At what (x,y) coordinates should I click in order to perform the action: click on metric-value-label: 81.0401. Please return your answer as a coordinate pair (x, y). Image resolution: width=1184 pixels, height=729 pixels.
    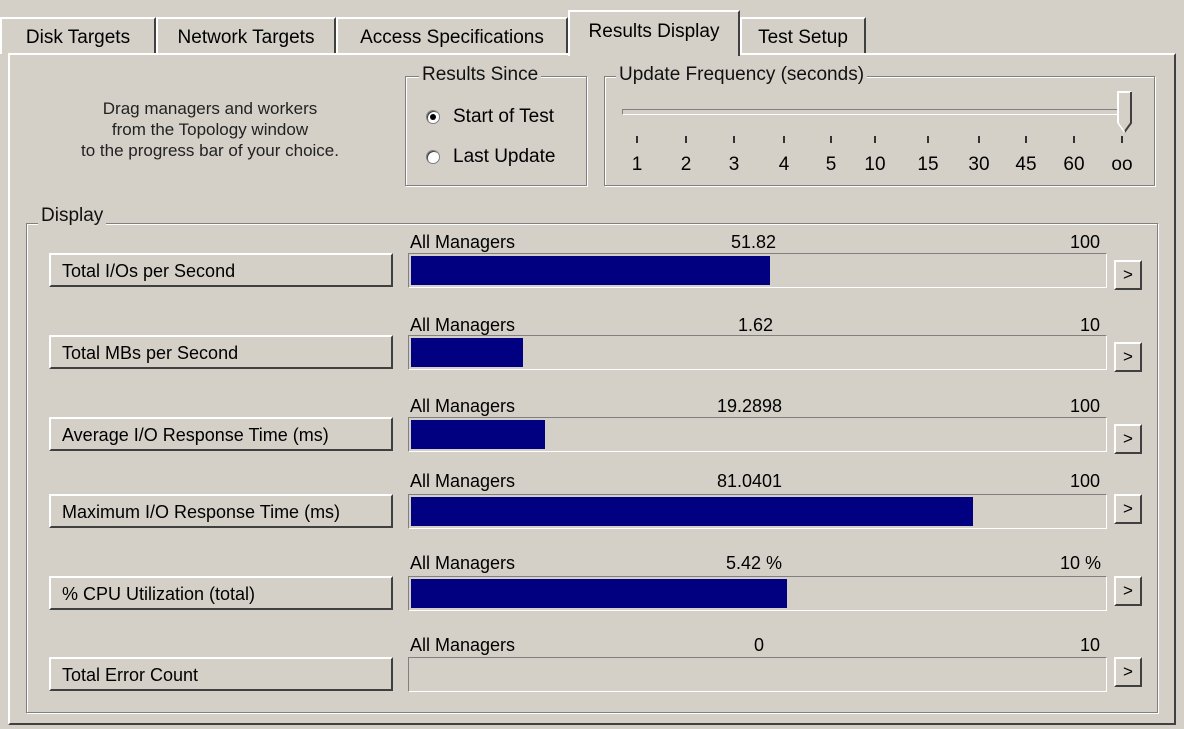
    Looking at the image, I should click on (750, 481).